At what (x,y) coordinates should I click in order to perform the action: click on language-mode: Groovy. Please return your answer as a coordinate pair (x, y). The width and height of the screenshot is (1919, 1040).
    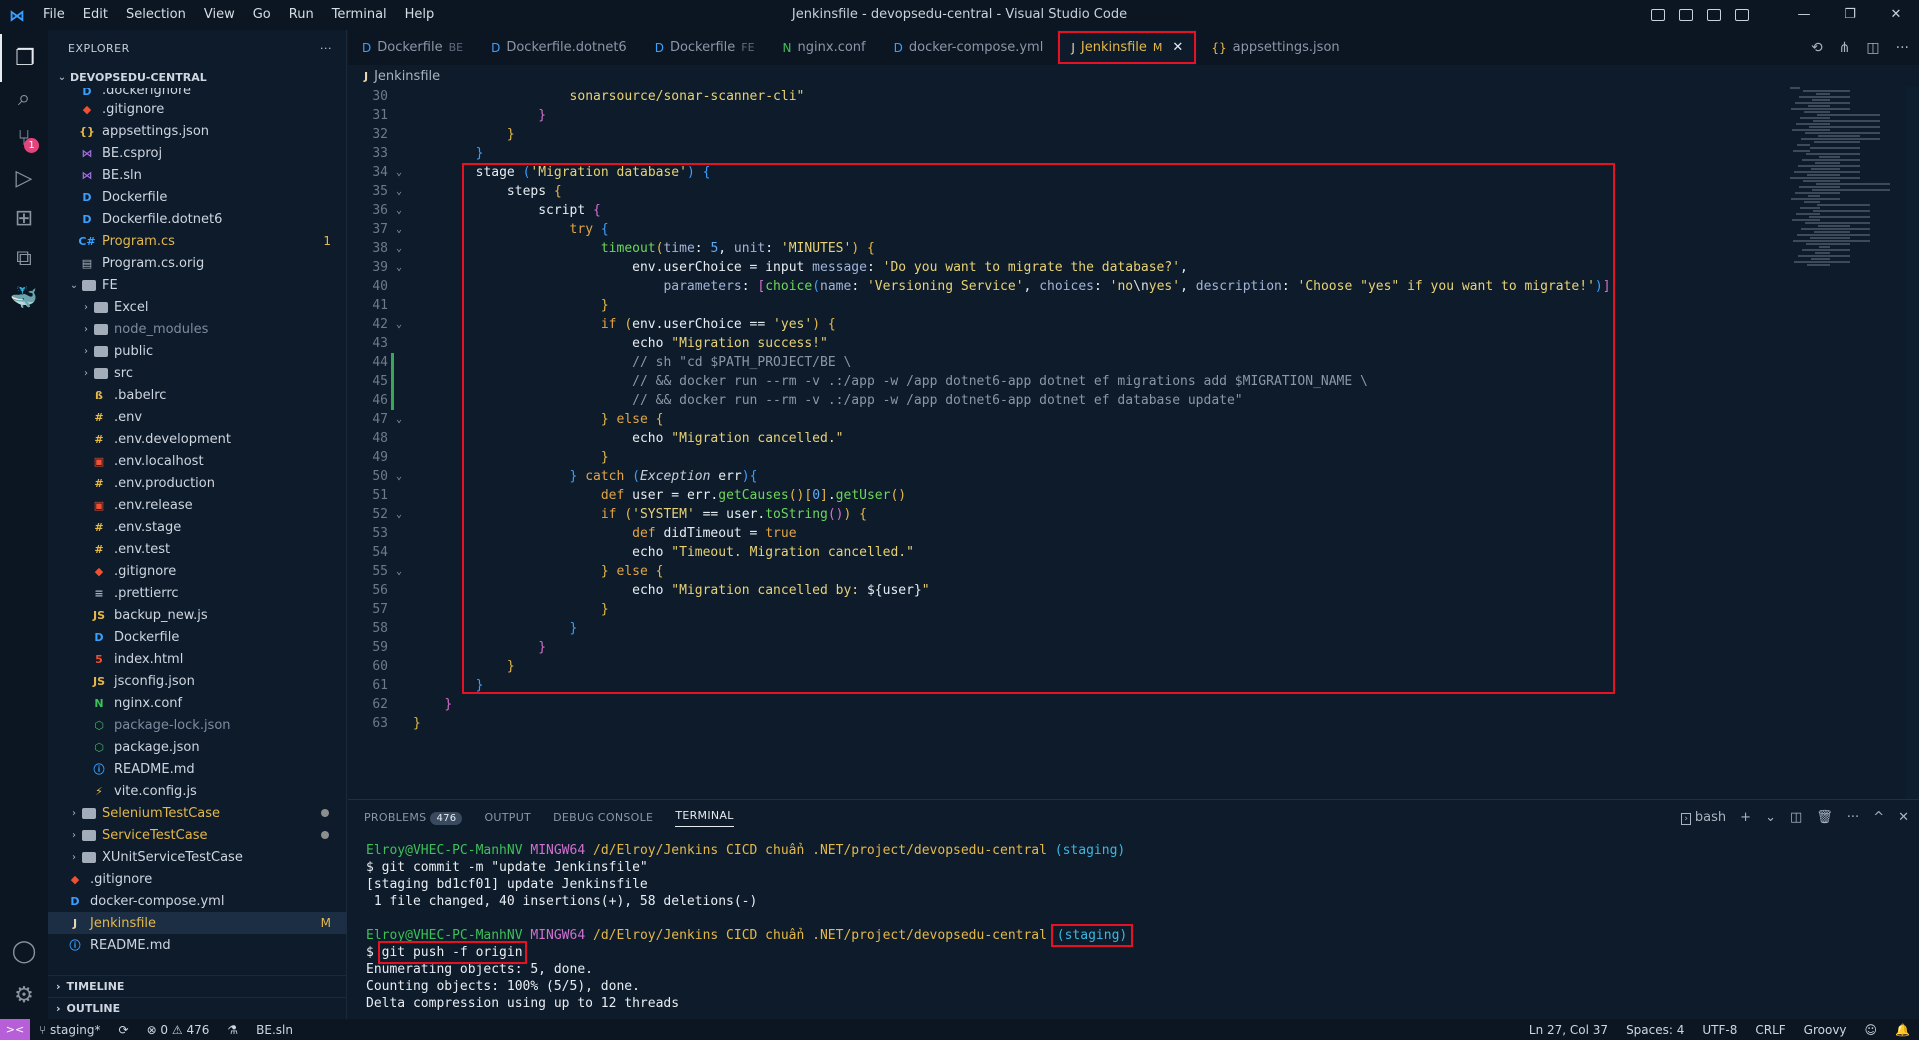
    Looking at the image, I should click on (1825, 1030).